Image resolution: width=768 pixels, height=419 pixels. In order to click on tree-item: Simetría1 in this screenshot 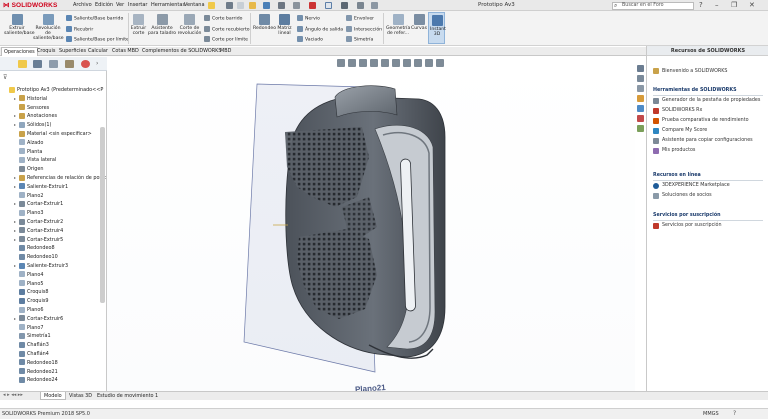, I will do `click(32, 336)`.